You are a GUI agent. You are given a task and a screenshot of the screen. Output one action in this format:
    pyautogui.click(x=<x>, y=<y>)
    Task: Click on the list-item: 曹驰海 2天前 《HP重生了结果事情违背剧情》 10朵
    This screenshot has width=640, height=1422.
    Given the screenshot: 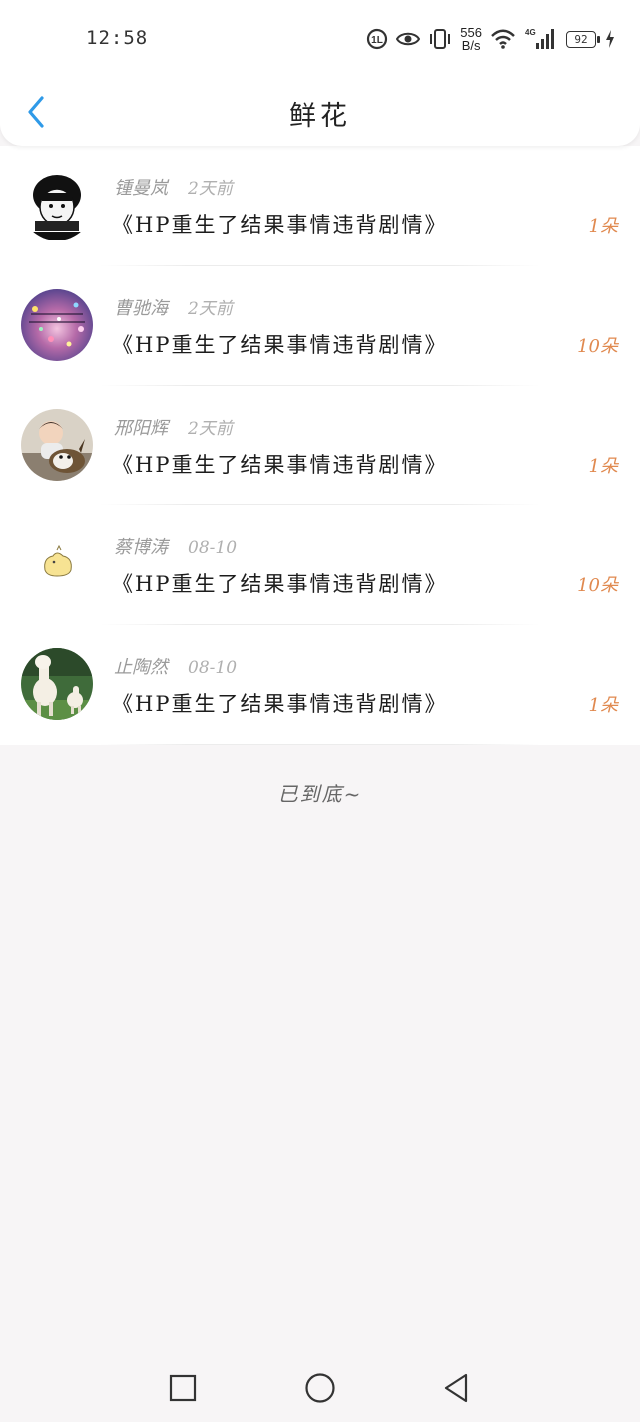 What is the action you would take?
    pyautogui.click(x=320, y=326)
    